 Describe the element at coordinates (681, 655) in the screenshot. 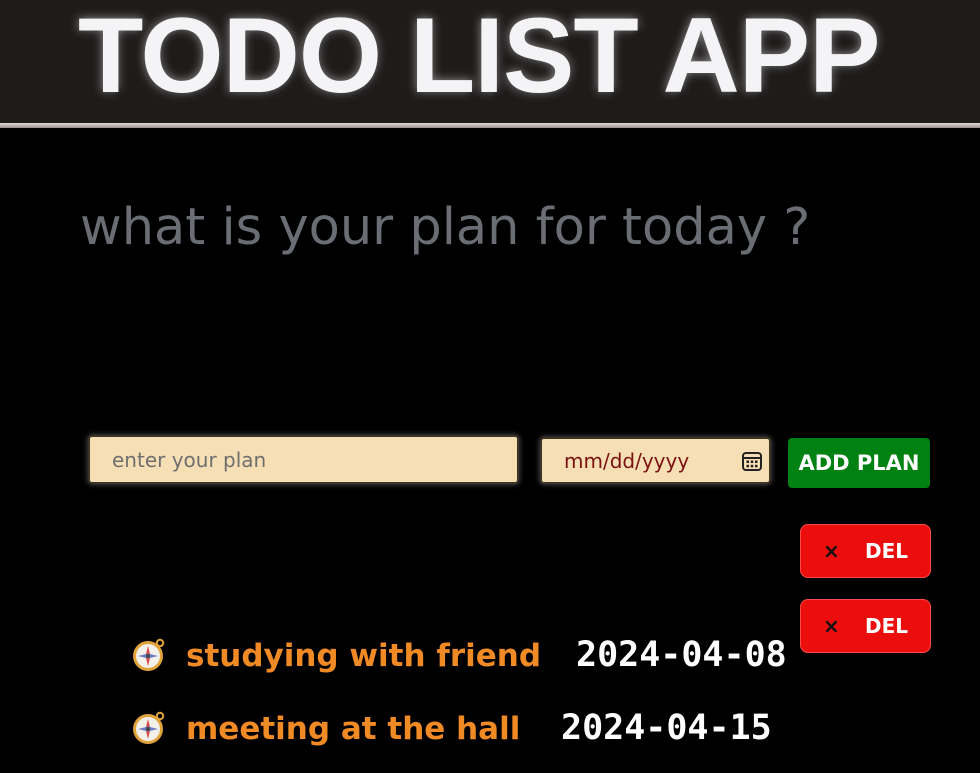

I see `todo-date: 2024-04-08` at that location.